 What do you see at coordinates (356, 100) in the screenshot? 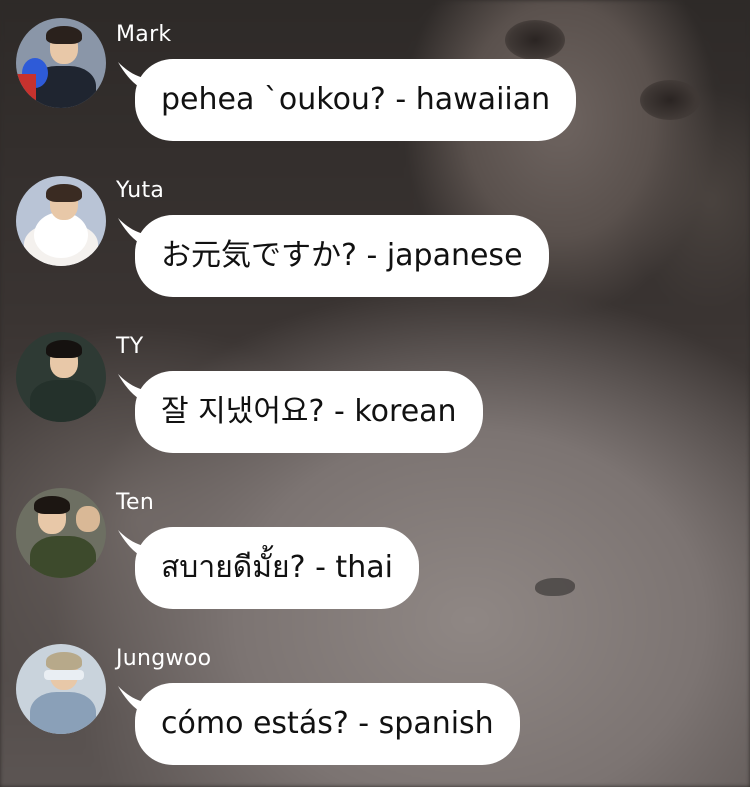
I see `message-bubble: pehea `oukou? - hawaiian` at bounding box center [356, 100].